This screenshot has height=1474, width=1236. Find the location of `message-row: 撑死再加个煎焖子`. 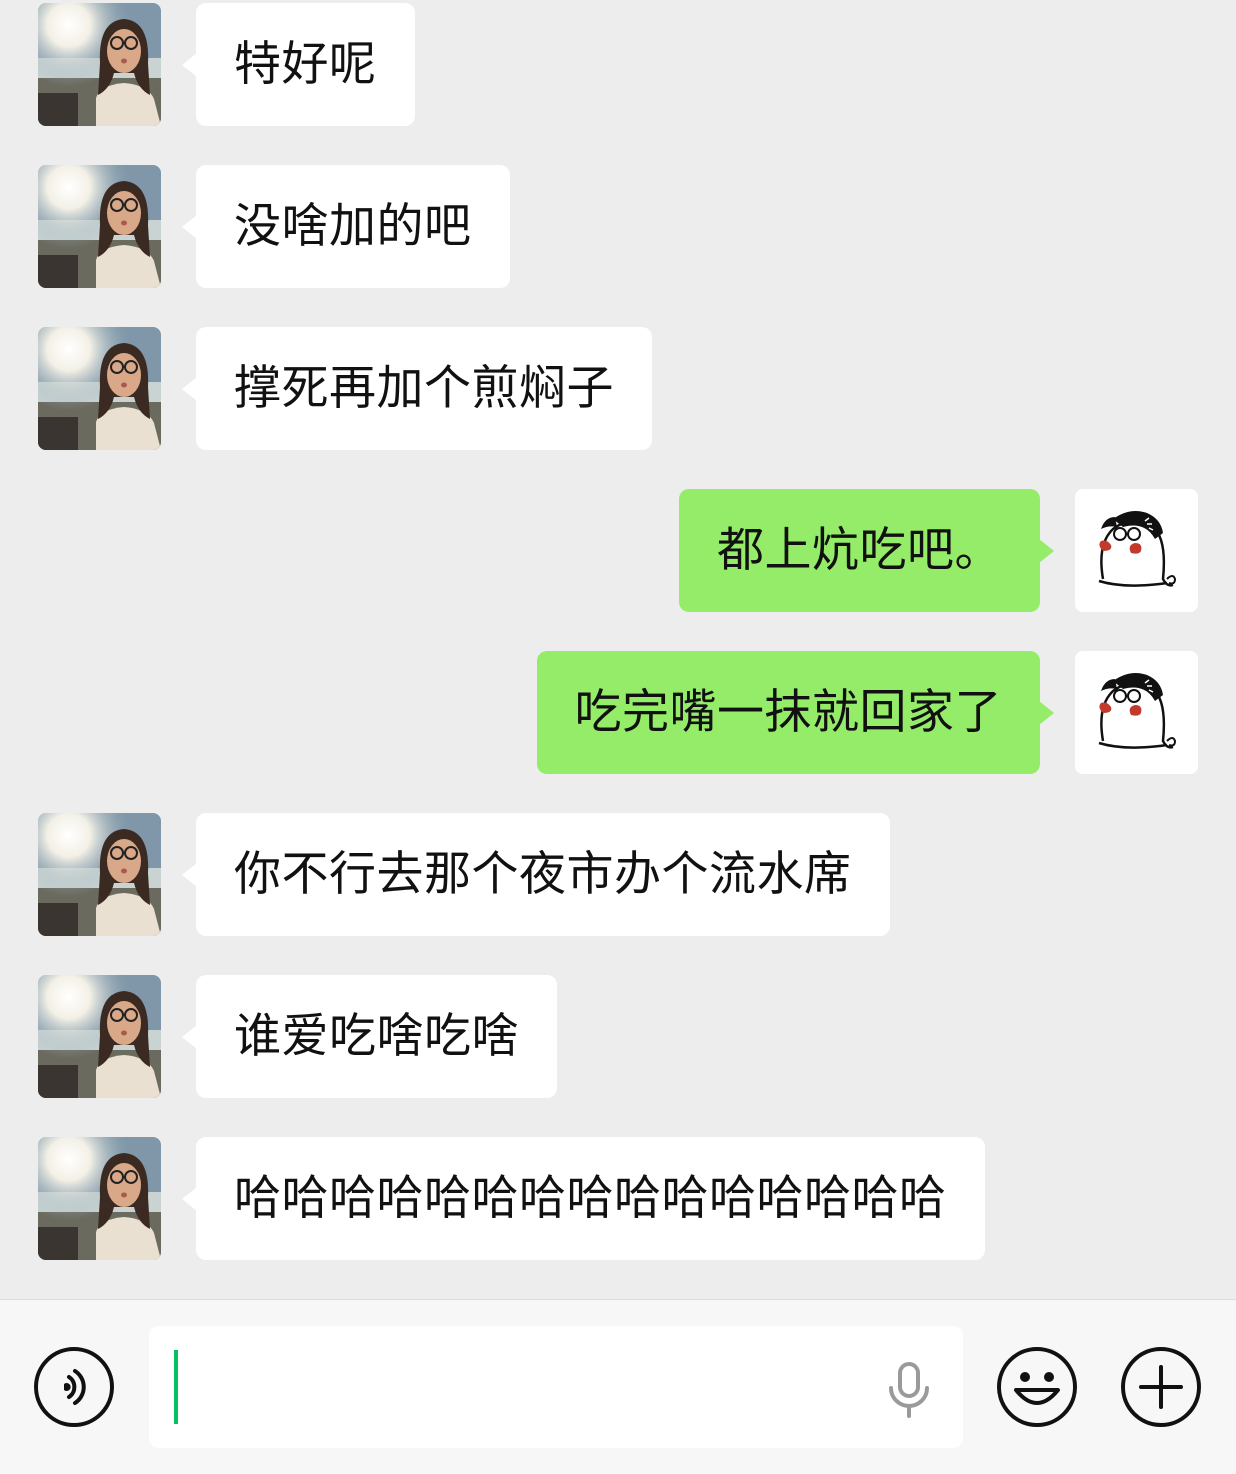

message-row: 撑死再加个煎焖子 is located at coordinates (618, 389).